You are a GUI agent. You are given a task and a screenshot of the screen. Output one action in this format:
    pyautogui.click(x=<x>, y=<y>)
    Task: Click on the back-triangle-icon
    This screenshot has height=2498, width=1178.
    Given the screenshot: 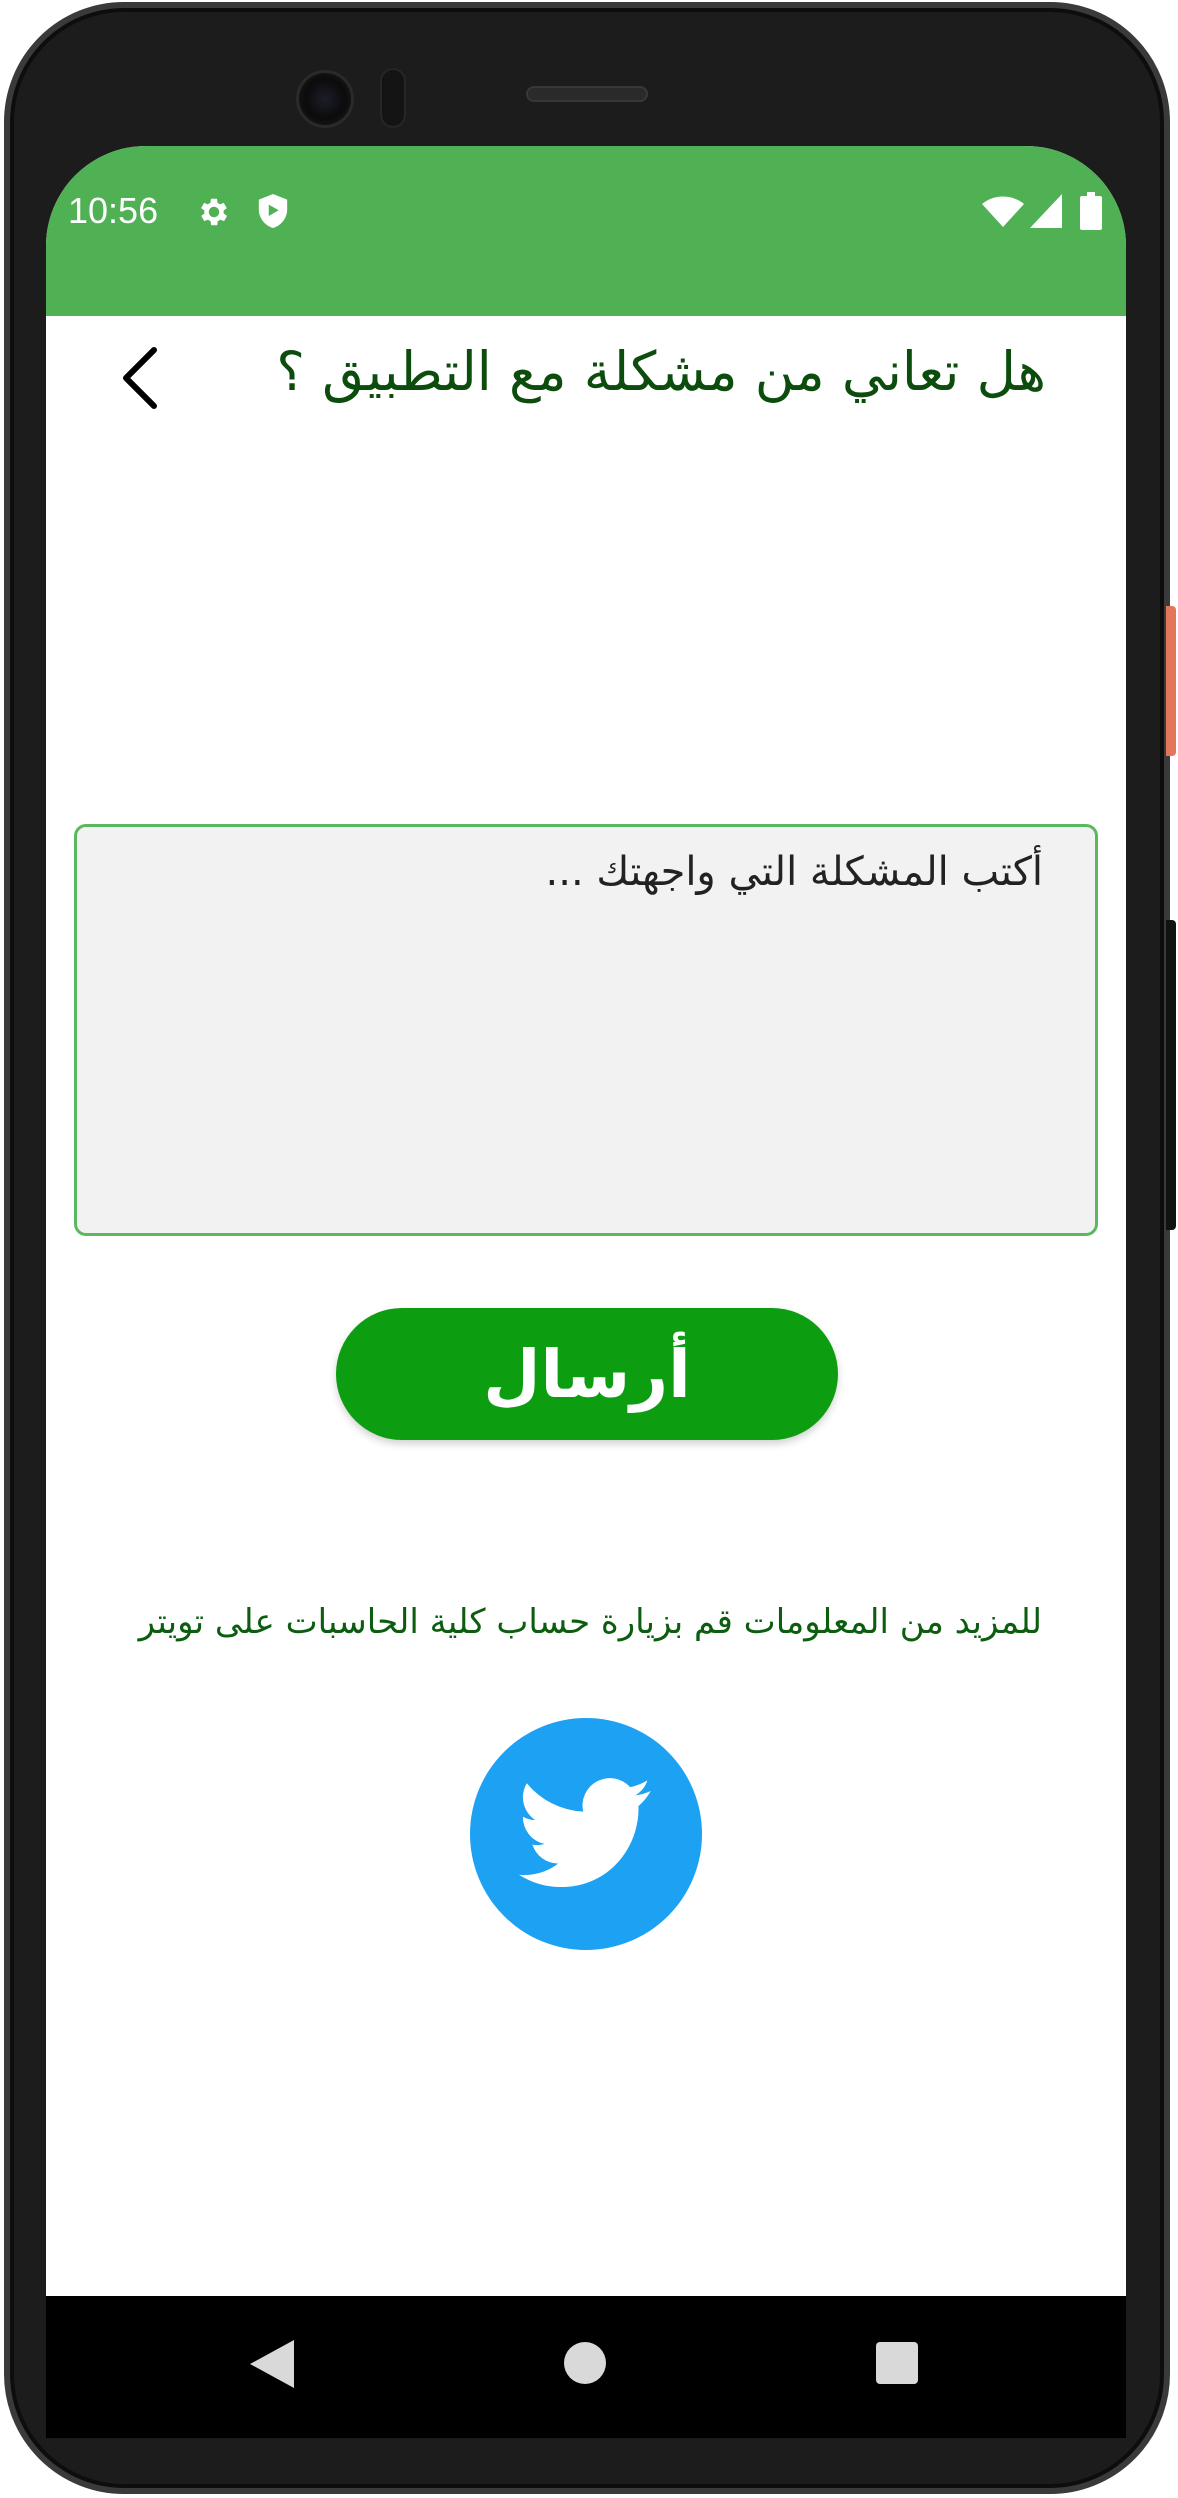 What is the action you would take?
    pyautogui.click(x=272, y=2364)
    